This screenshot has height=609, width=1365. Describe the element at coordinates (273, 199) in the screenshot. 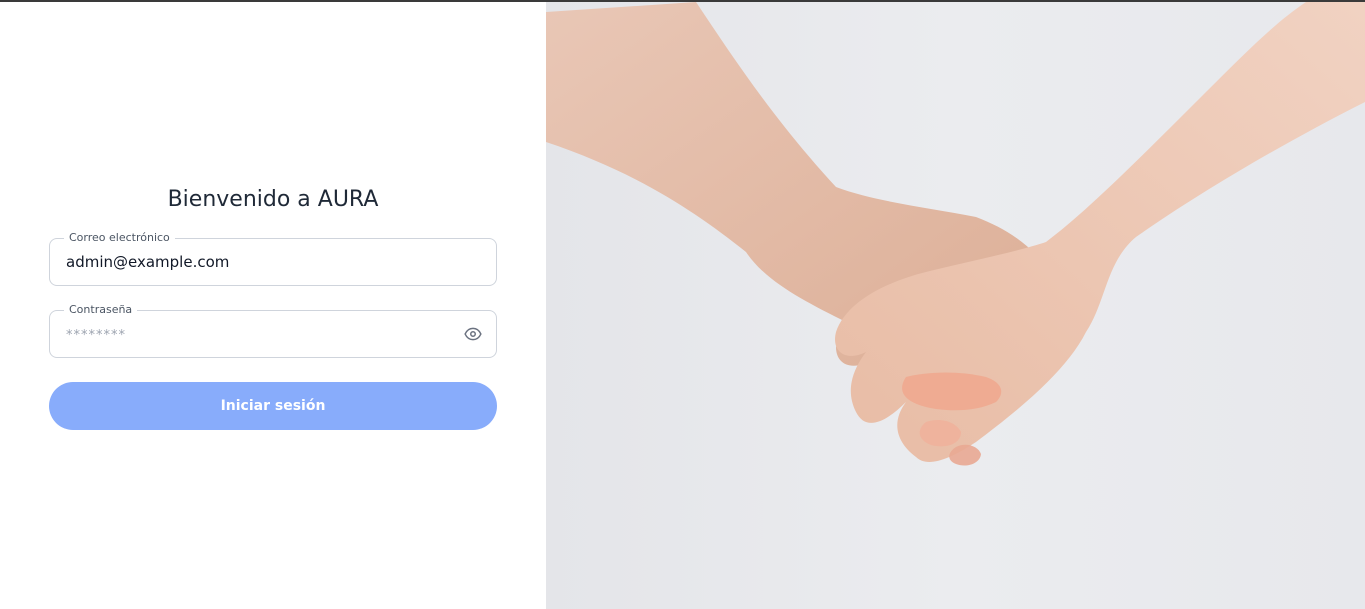

I see `page-title: Bienvenido a AURA` at that location.